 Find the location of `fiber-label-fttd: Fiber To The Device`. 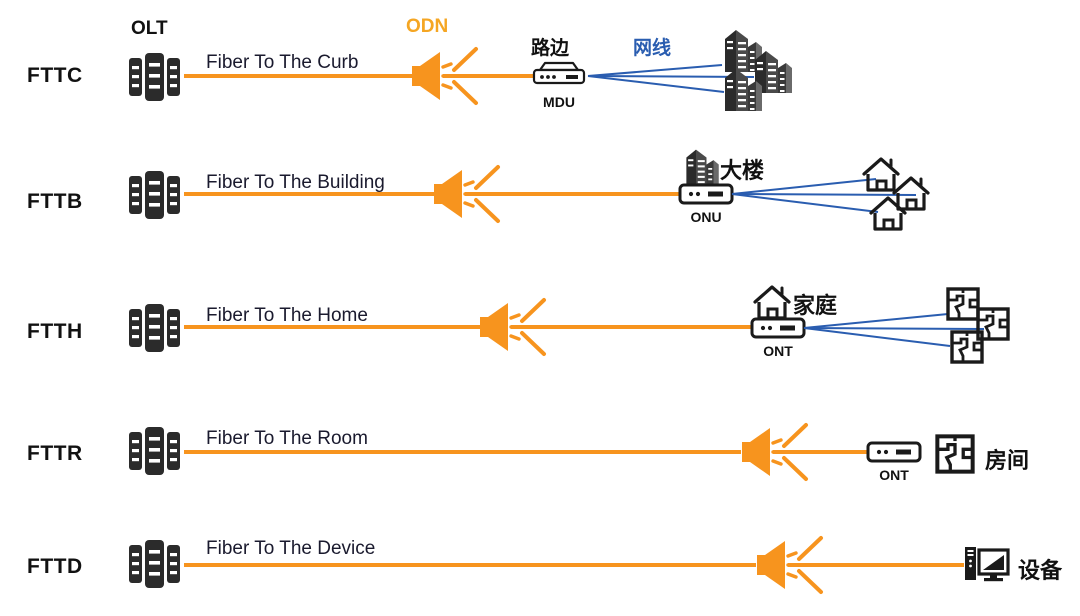

fiber-label-fttd: Fiber To The Device is located at coordinates (291, 548).